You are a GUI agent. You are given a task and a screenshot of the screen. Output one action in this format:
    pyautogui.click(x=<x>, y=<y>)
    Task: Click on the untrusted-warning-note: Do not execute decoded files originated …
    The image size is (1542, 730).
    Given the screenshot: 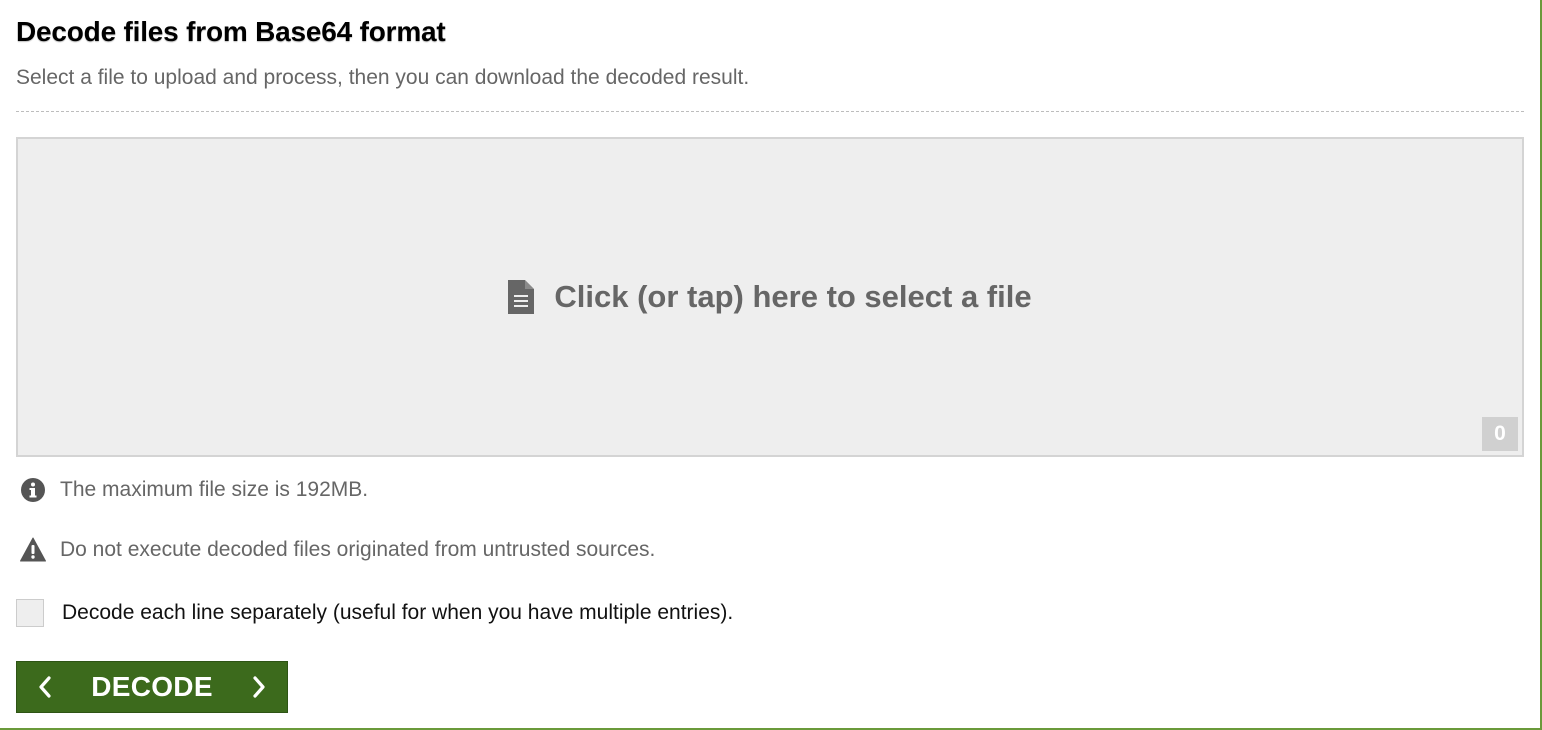 What is the action you would take?
    pyautogui.click(x=337, y=550)
    